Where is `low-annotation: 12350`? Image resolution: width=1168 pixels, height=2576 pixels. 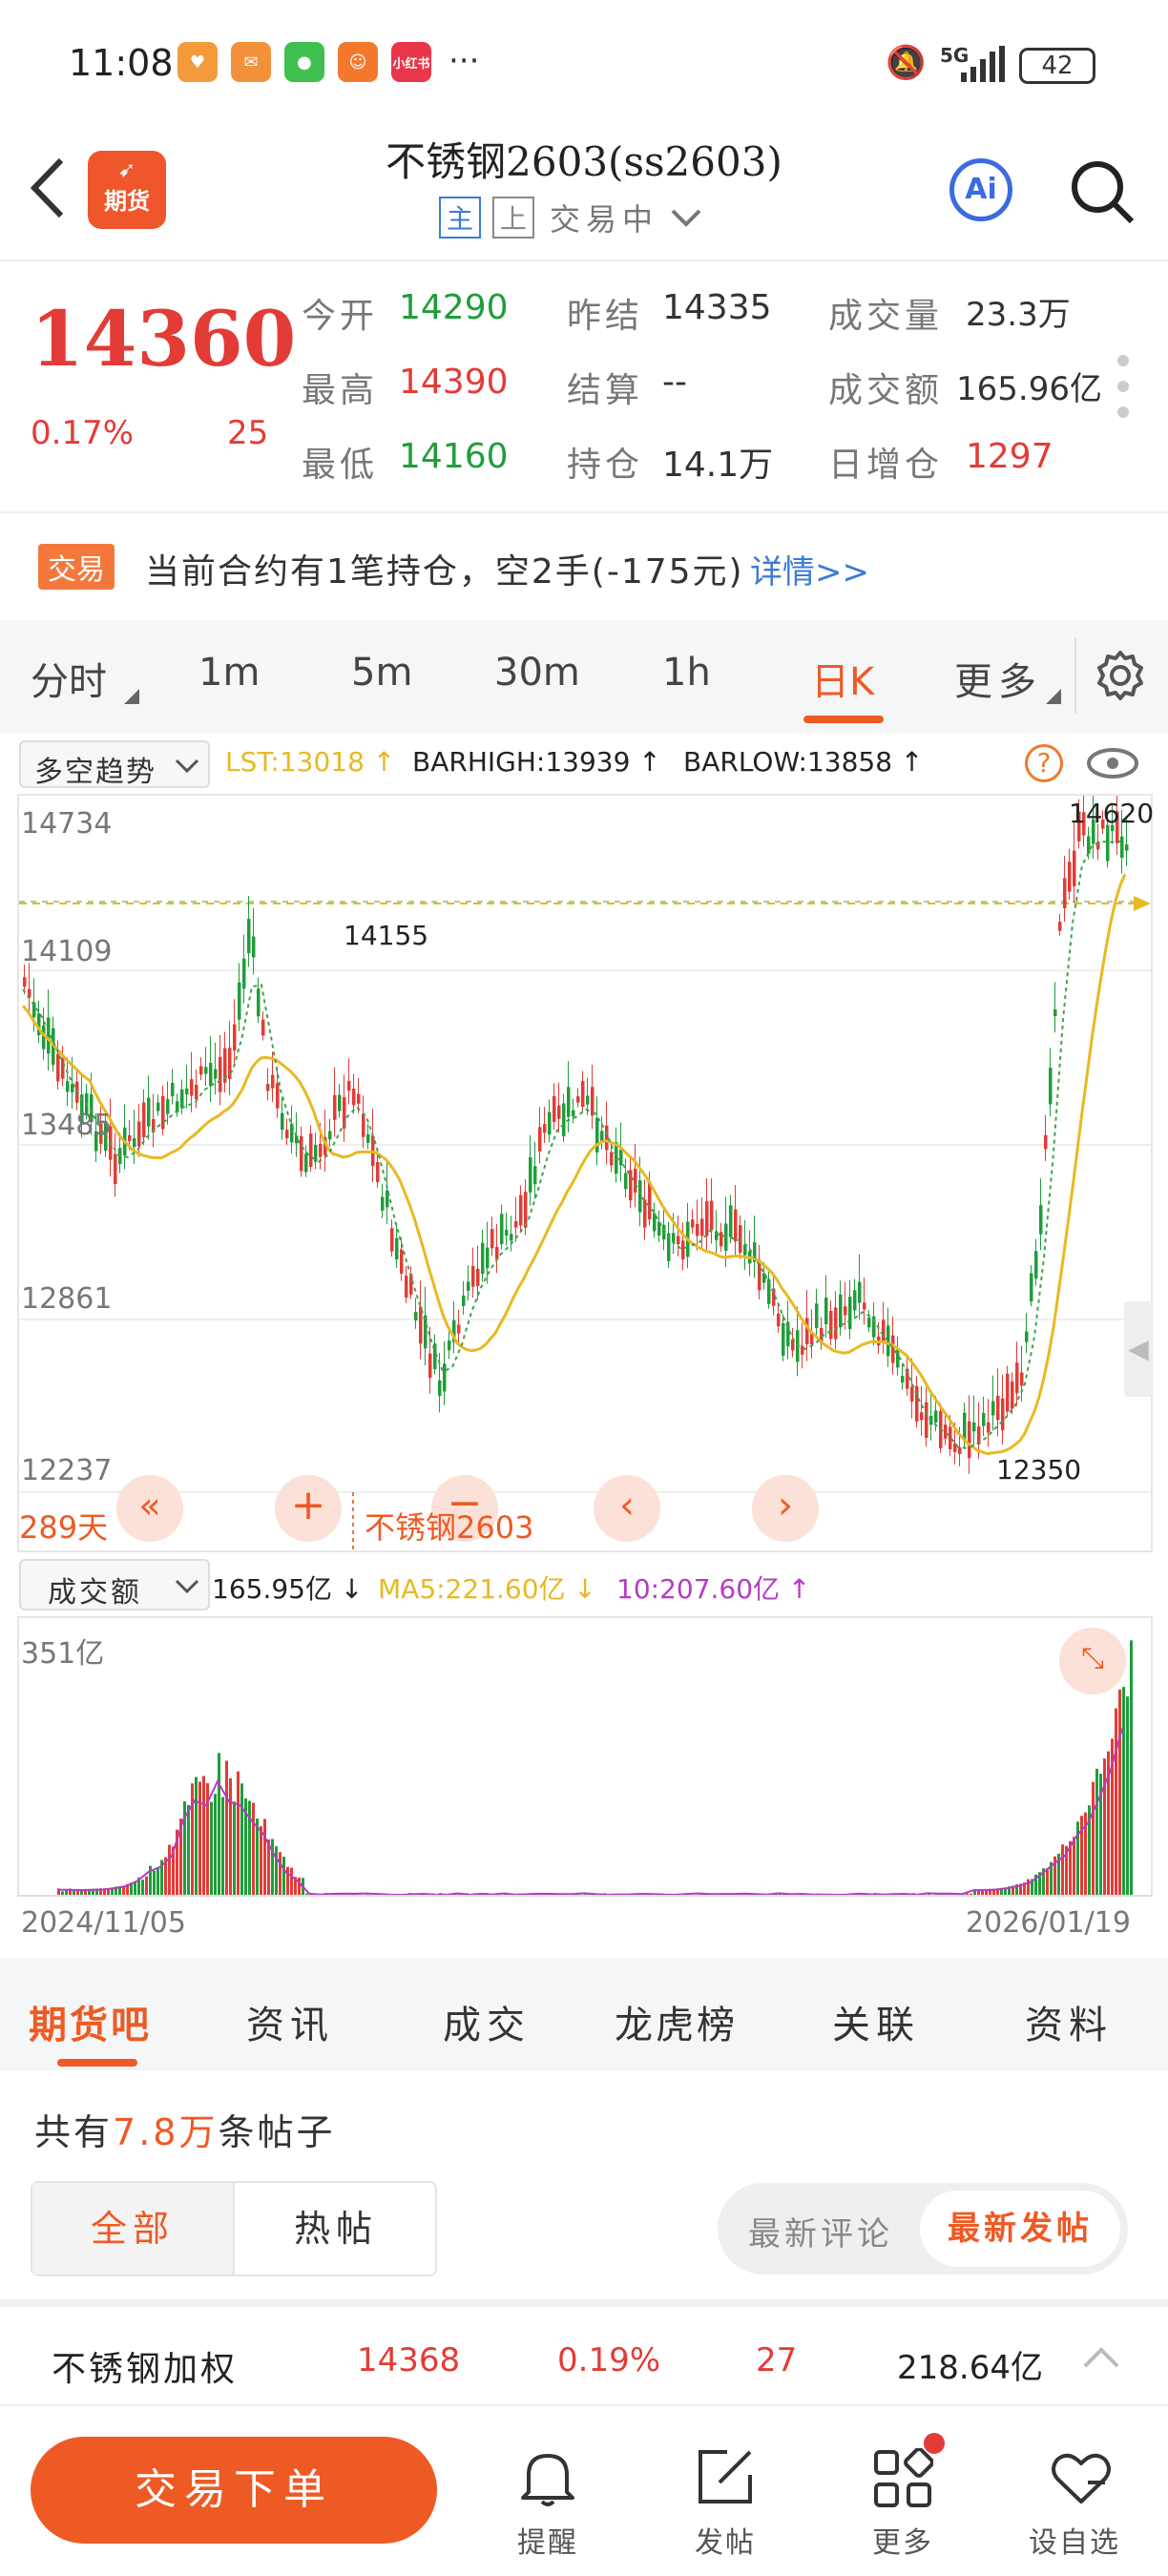 low-annotation: 12350 is located at coordinates (1039, 1469).